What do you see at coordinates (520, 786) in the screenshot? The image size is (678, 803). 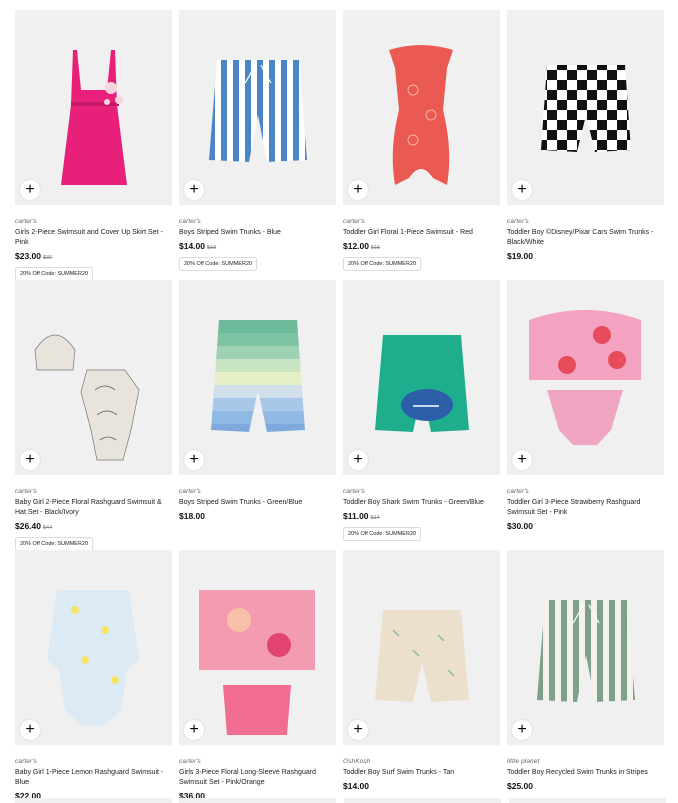 I see `sale-price: $25.00` at bounding box center [520, 786].